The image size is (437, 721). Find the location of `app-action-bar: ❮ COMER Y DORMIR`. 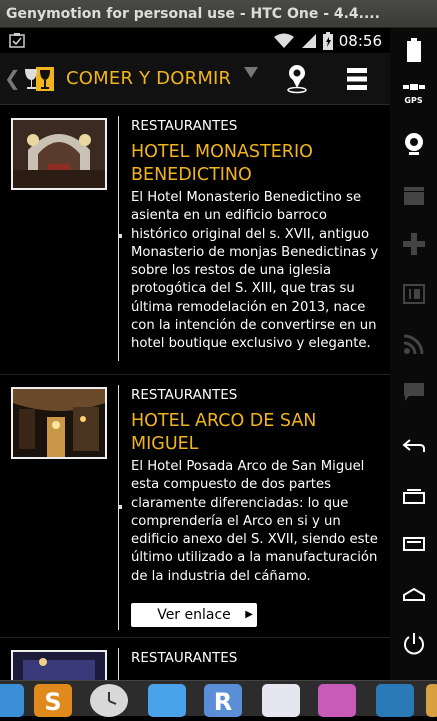

app-action-bar: ❮ COMER Y DORMIR is located at coordinates (195, 79).